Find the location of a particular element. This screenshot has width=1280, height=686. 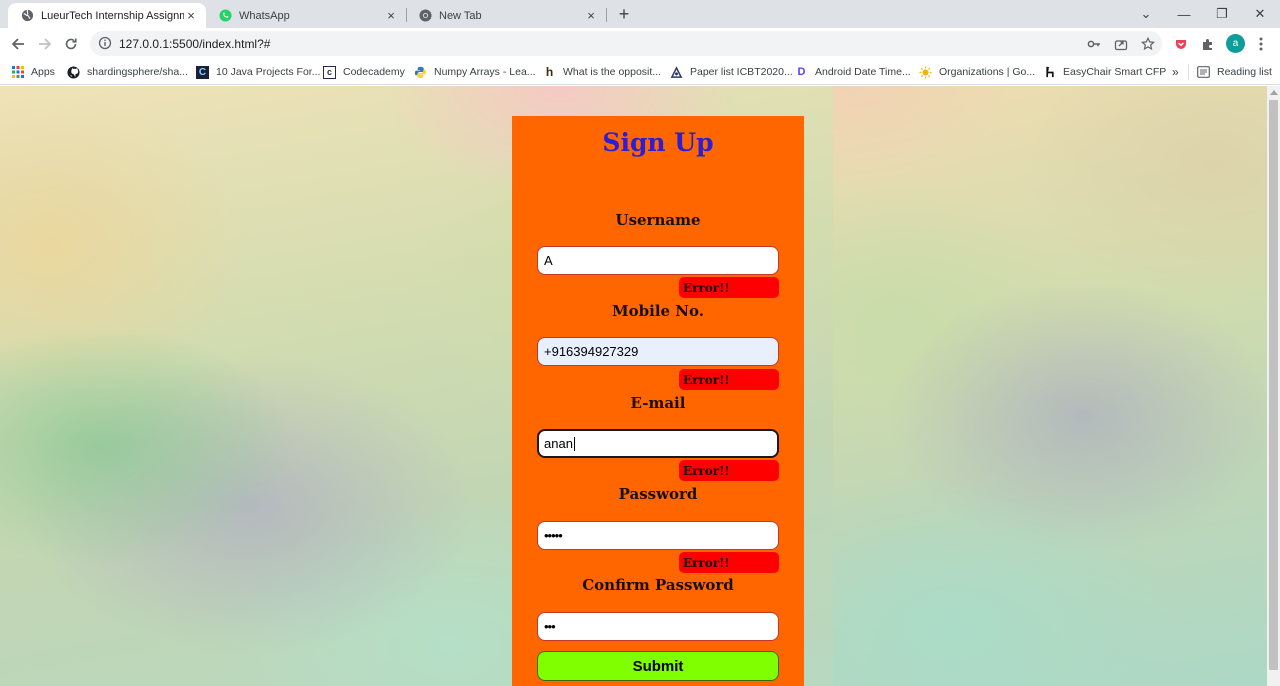

apps-icon is located at coordinates (17, 72).